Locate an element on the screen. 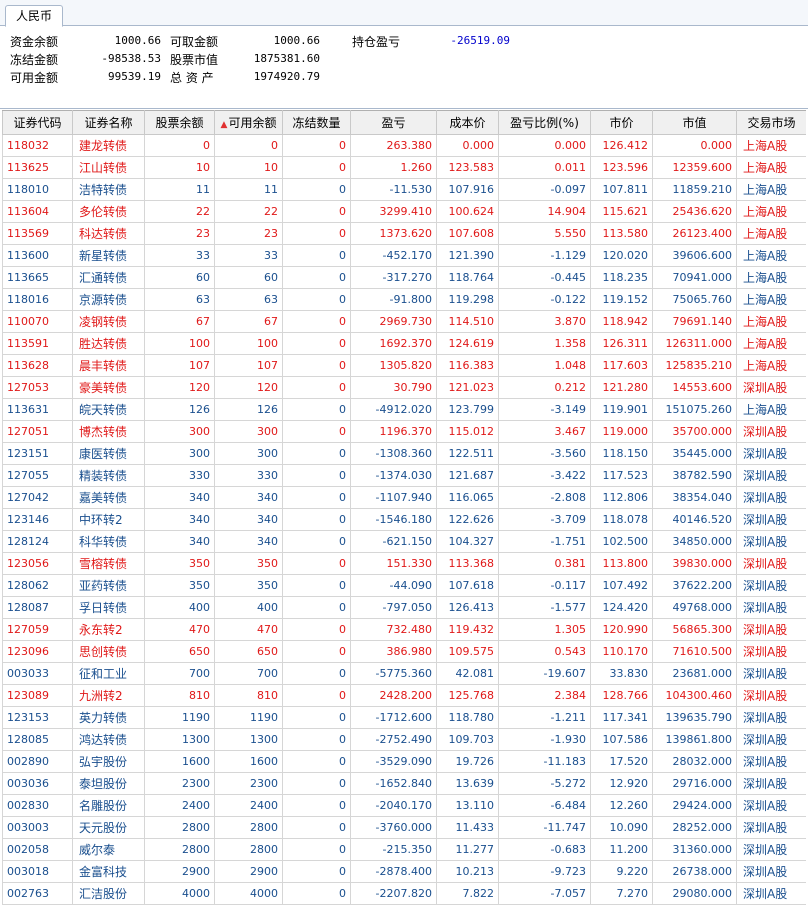  cell-market: 上海A股 is located at coordinates (771, 343).